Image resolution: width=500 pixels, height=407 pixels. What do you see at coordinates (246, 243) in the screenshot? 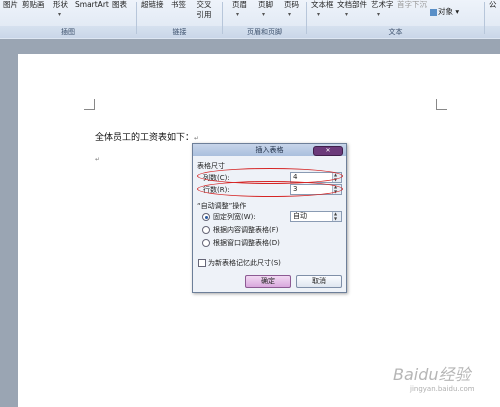
I see `autofit-window-label: 根据窗口调整表格(D)` at bounding box center [246, 243].